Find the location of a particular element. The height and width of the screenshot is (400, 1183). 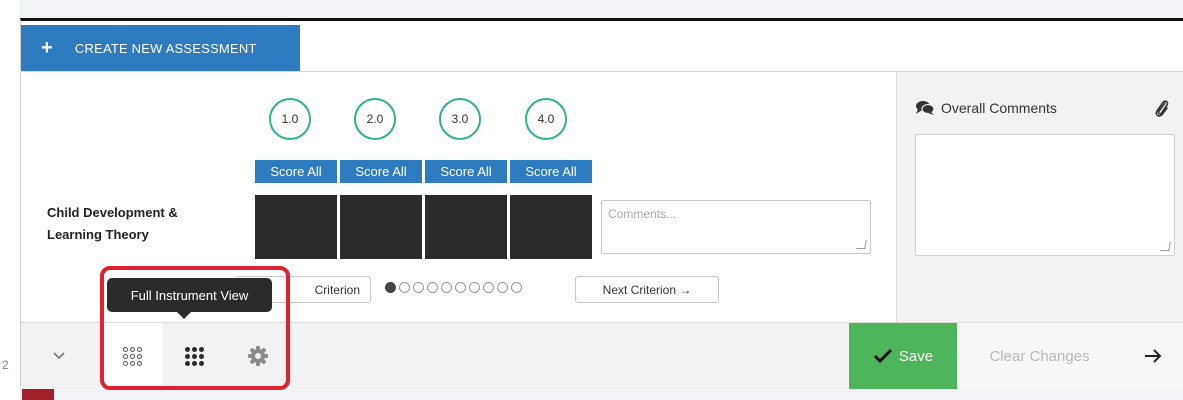

score-level-label: 2.0 is located at coordinates (375, 119).